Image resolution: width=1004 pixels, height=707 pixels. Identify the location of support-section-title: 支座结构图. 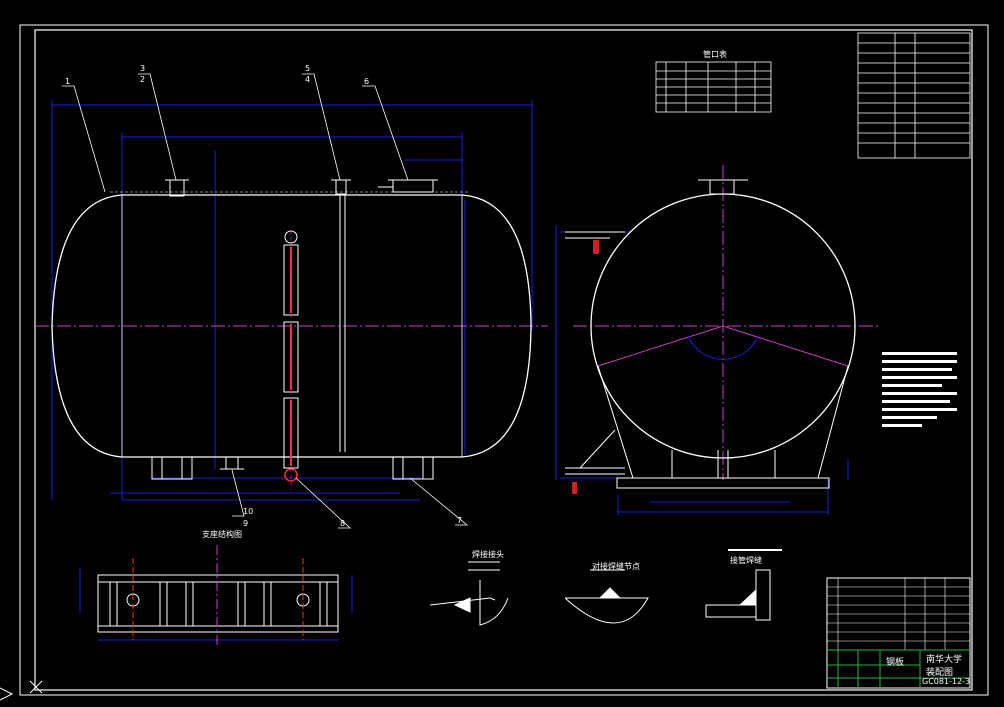
(222, 534).